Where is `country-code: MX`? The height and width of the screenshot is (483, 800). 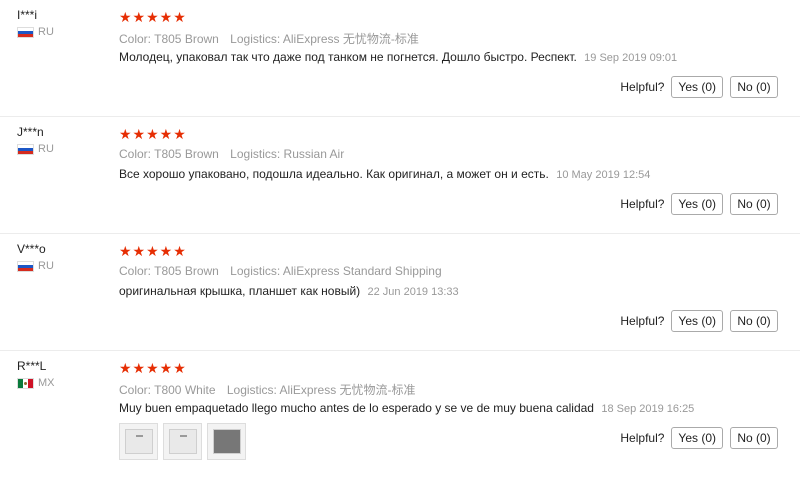
country-code: MX is located at coordinates (46, 383).